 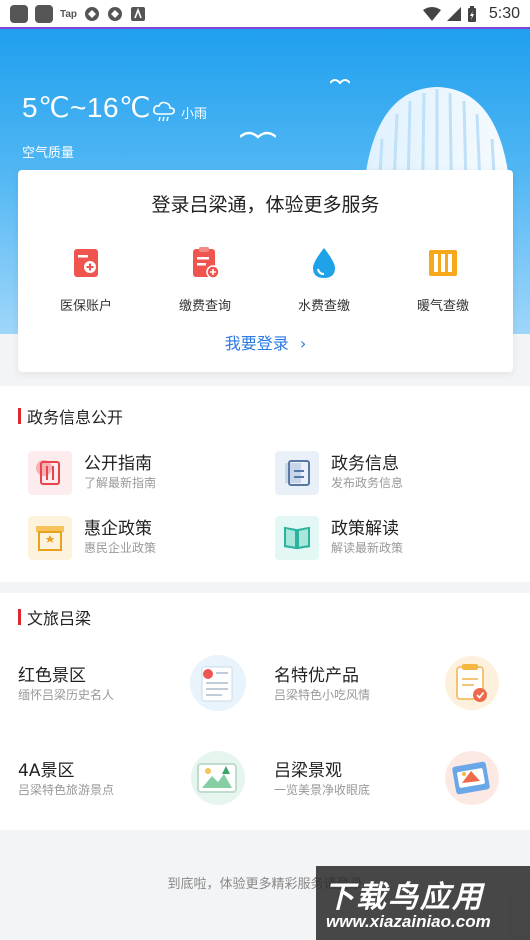 I want to click on rain-cloud-icon, so click(x=164, y=111).